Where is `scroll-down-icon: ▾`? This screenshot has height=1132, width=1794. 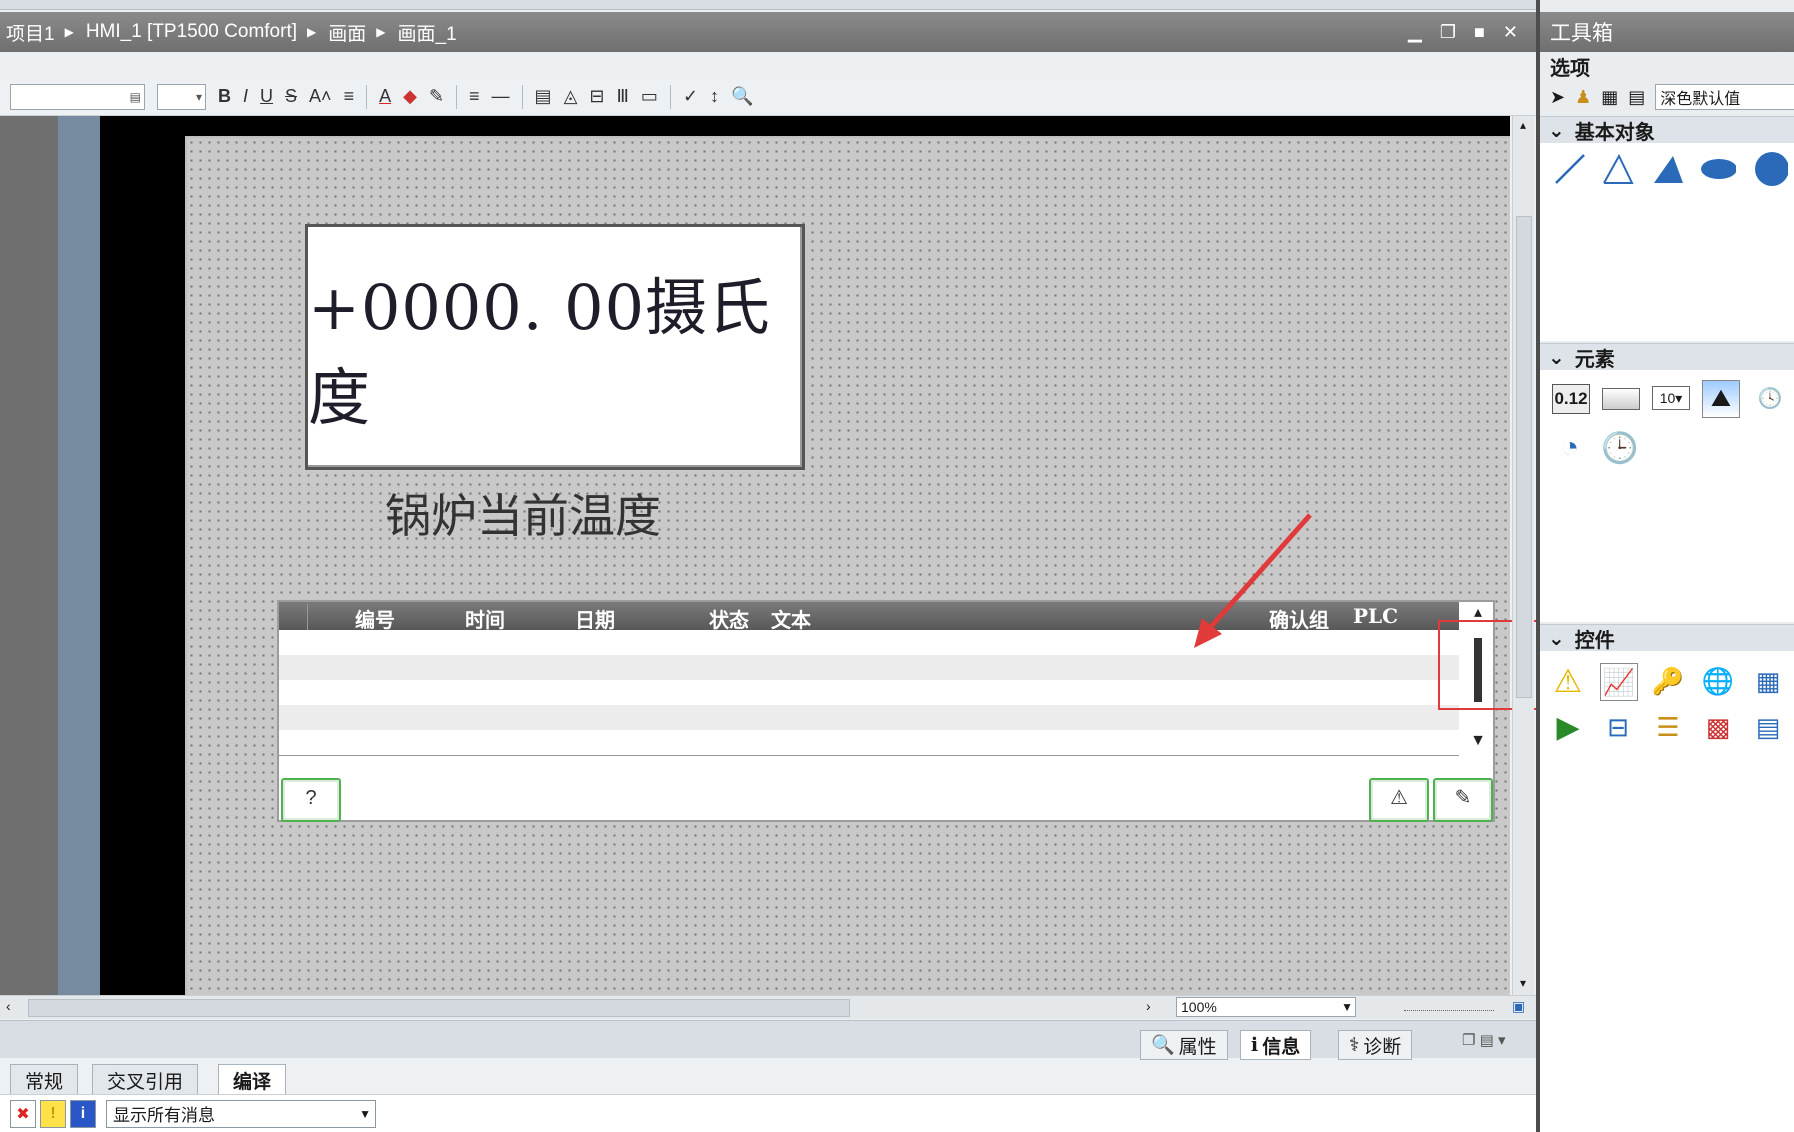
scroll-down-icon: ▾ is located at coordinates (1523, 984).